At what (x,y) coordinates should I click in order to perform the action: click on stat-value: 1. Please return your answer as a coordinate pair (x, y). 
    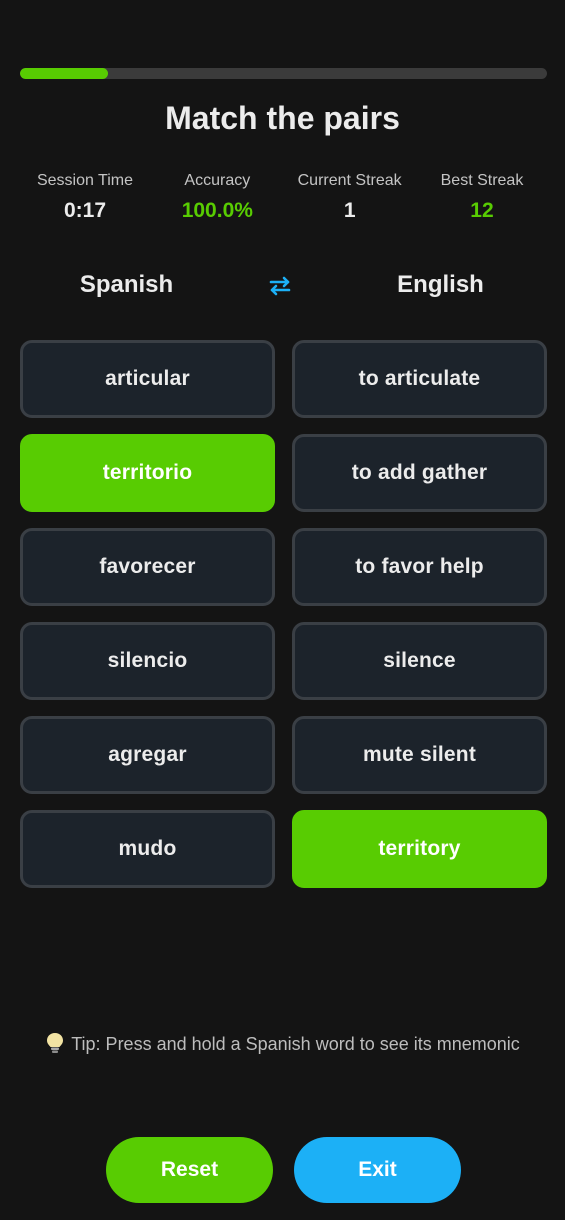
    Looking at the image, I should click on (349, 210).